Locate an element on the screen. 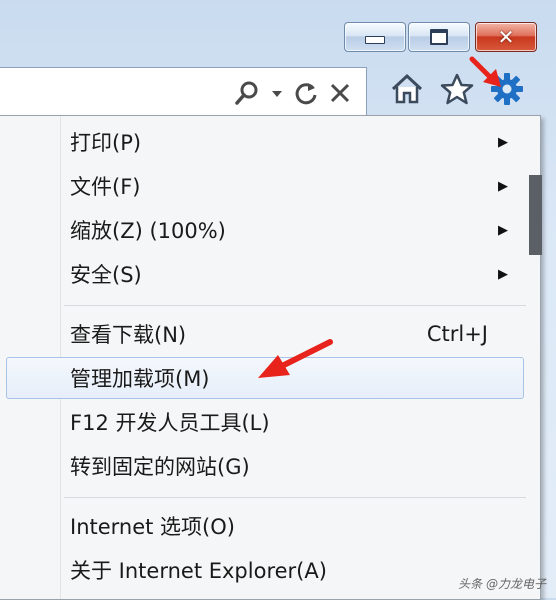 Image resolution: width=556 pixels, height=600 pixels. refresh-icon is located at coordinates (306, 93).